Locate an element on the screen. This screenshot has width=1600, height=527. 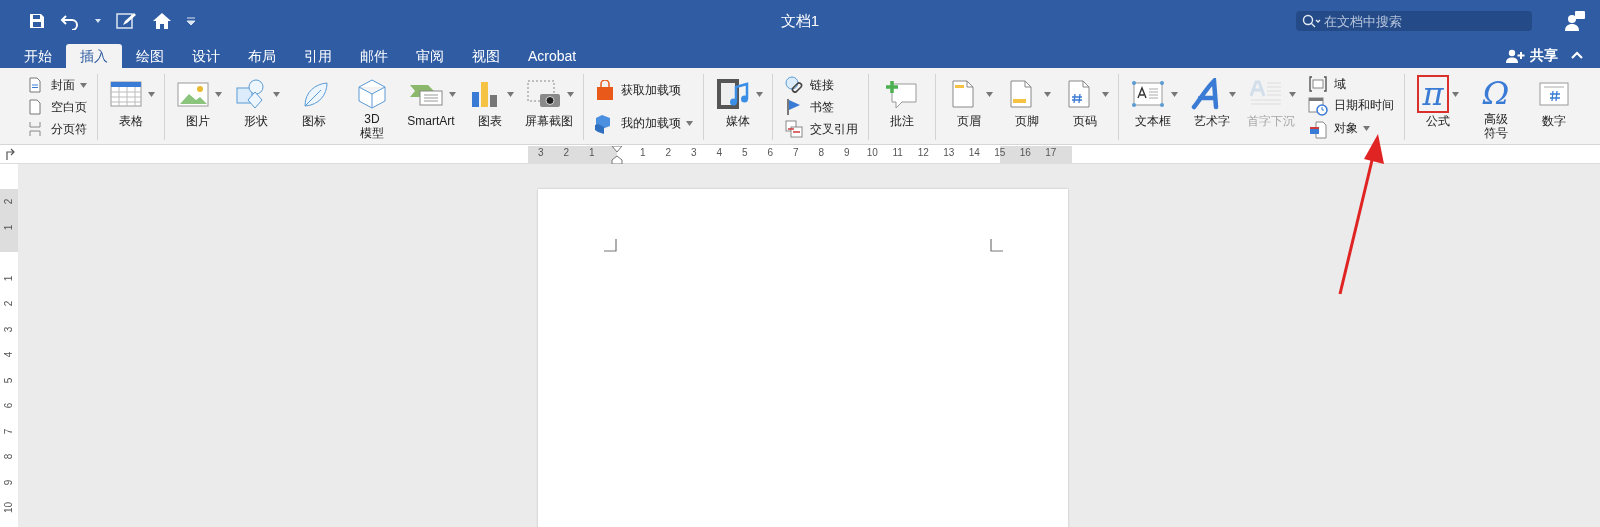
ribbon-button: 对象 is located at coordinates (1350, 128).